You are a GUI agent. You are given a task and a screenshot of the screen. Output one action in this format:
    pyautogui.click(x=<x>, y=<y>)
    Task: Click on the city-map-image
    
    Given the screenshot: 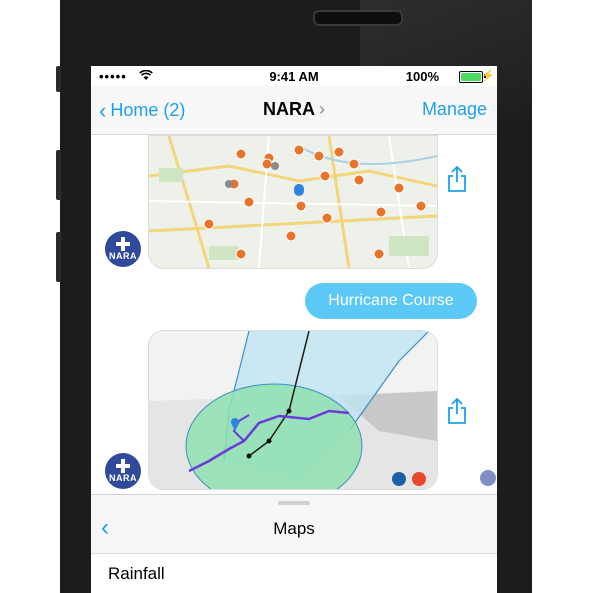 What is the action you would take?
    pyautogui.click(x=293, y=202)
    